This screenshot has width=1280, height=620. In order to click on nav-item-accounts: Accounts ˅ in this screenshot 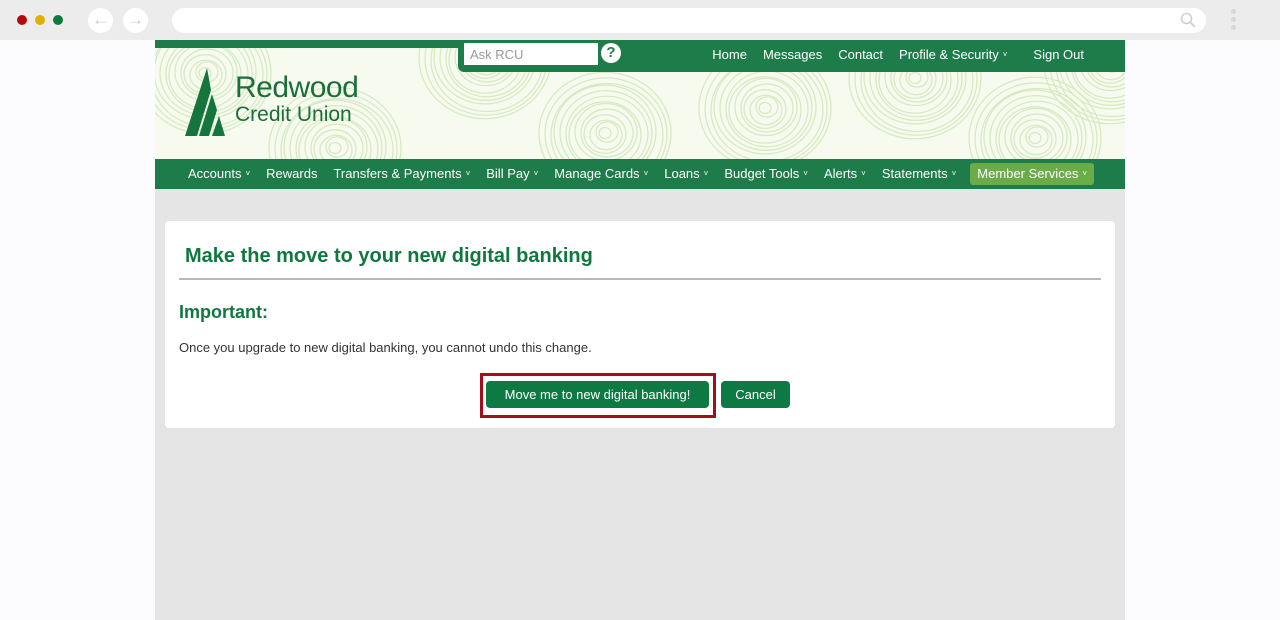, I will do `click(219, 174)`.